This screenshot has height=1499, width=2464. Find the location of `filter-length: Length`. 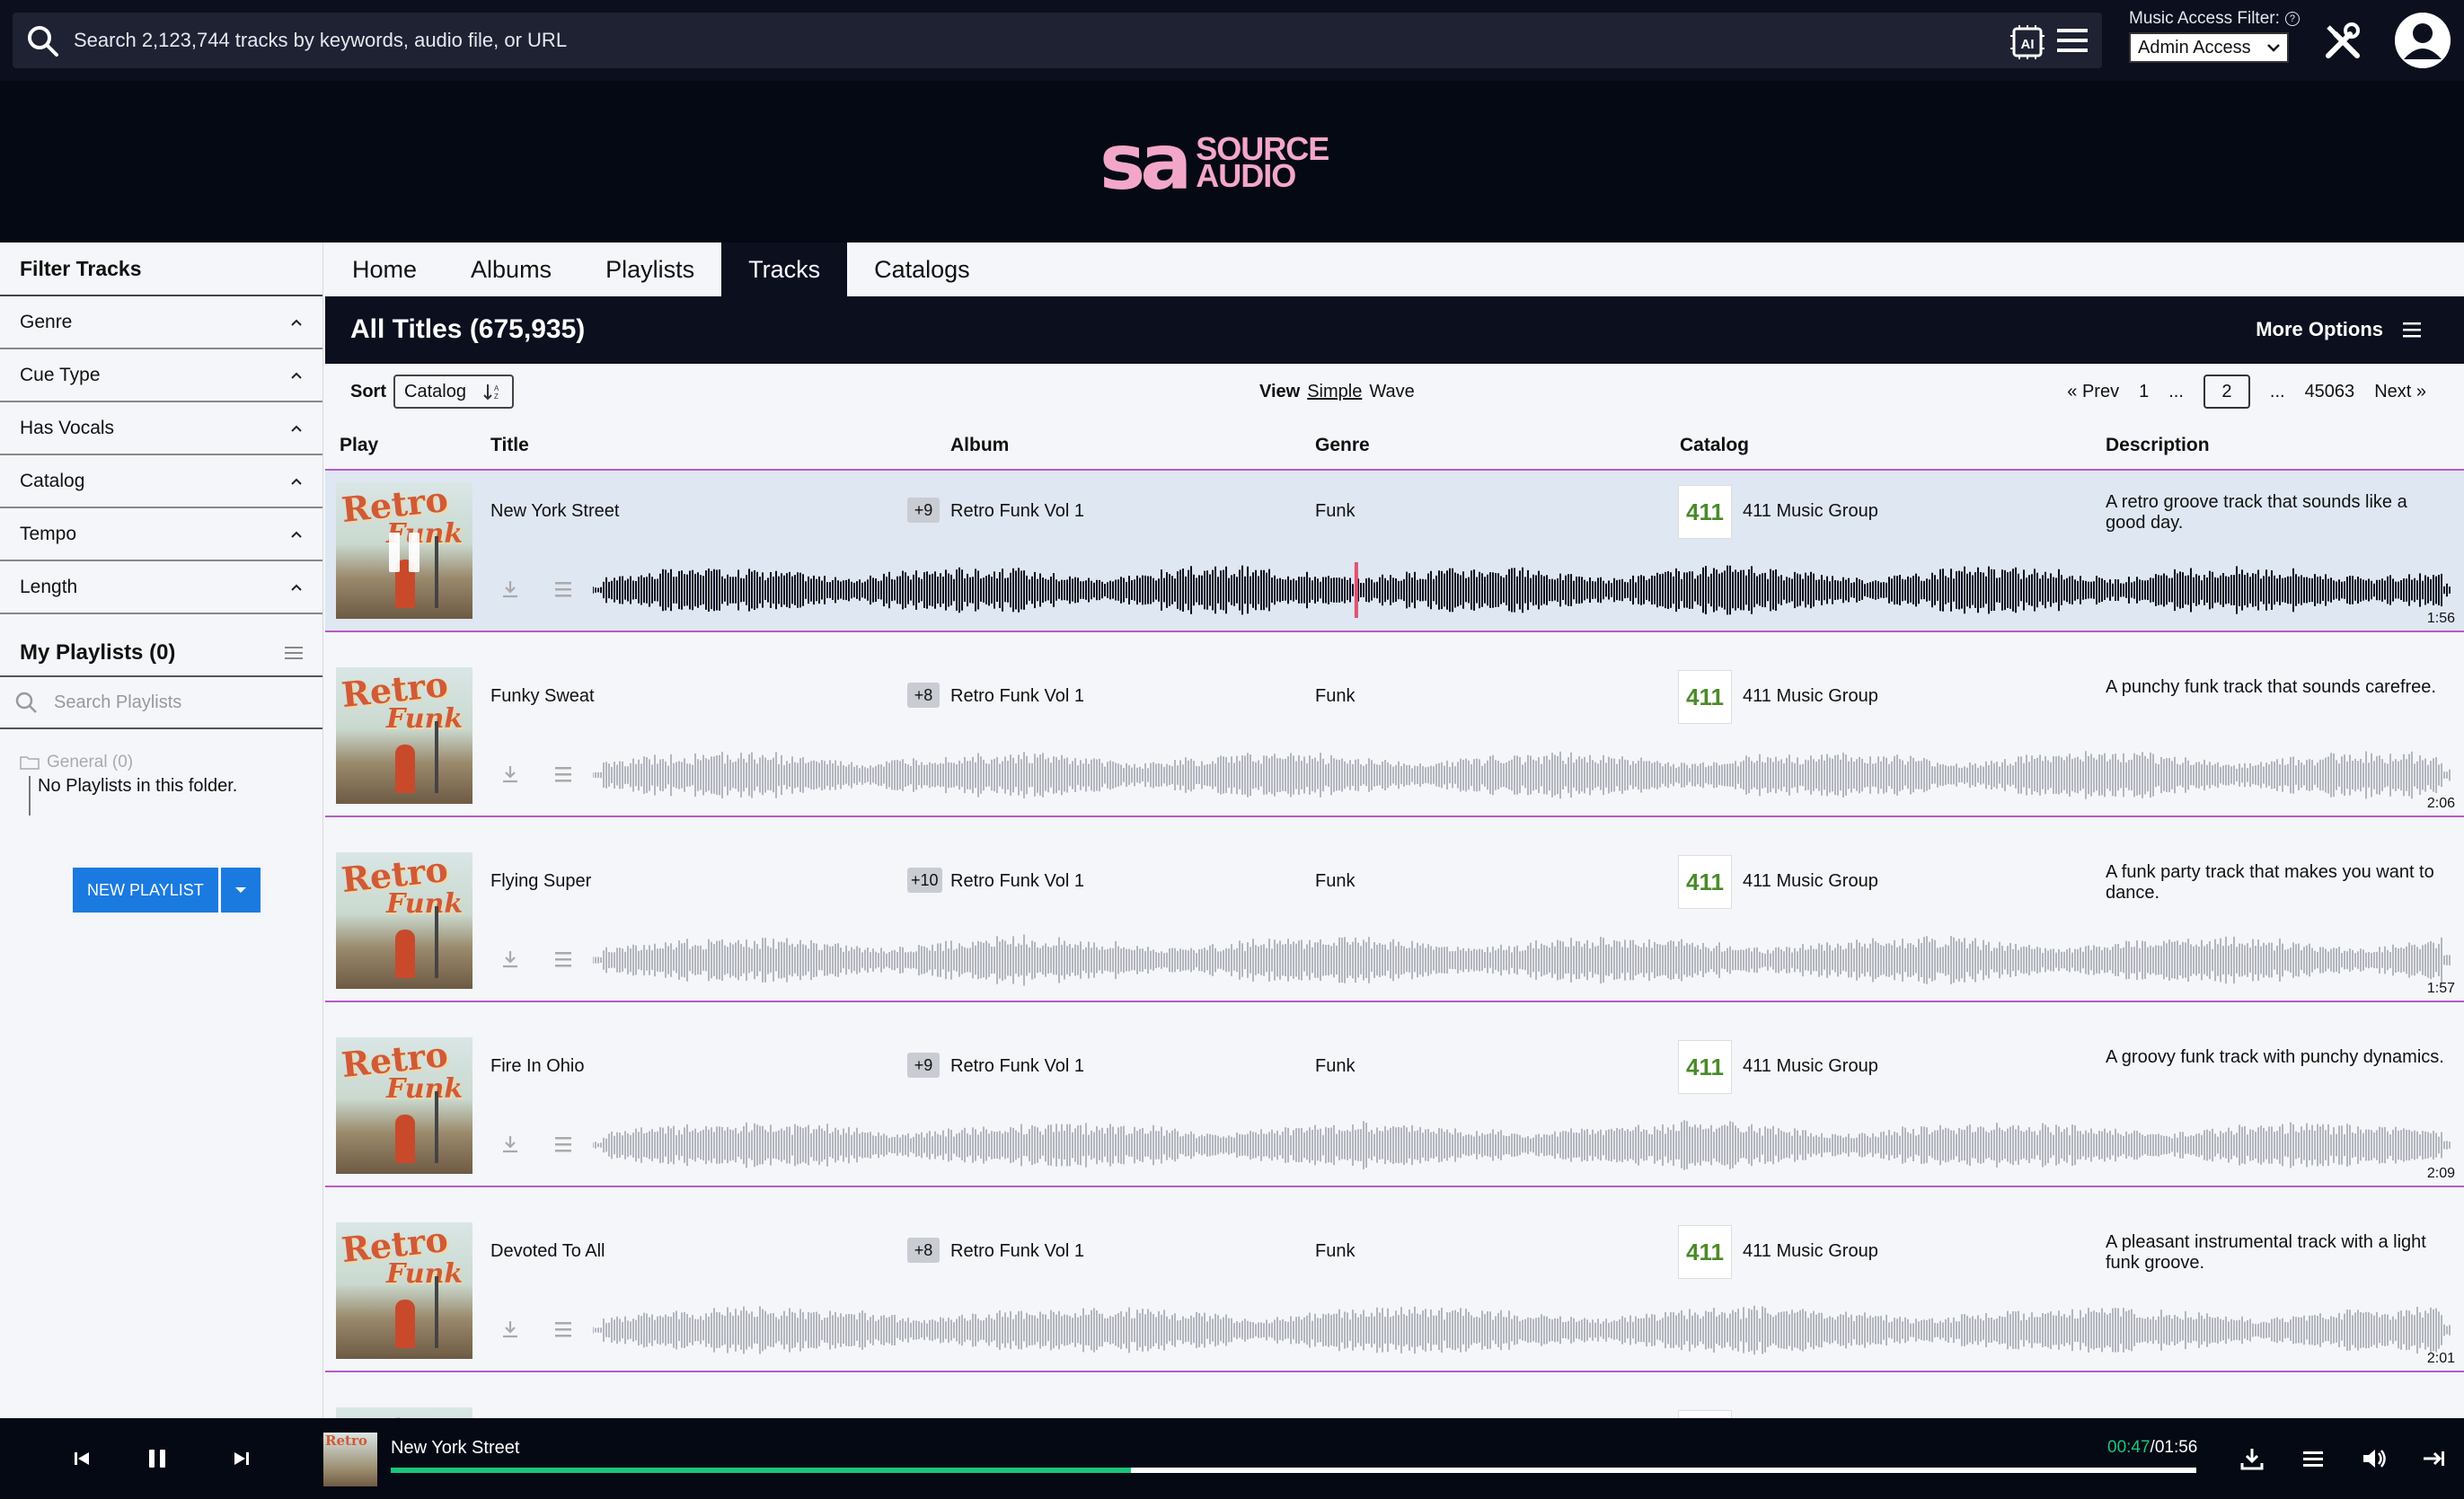

filter-length: Length is located at coordinates (161, 587).